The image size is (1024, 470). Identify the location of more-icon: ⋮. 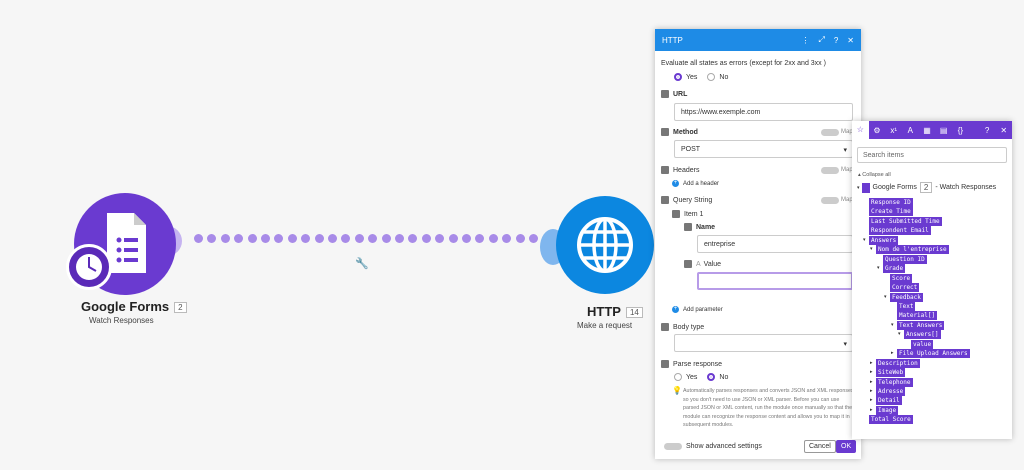
(805, 40).